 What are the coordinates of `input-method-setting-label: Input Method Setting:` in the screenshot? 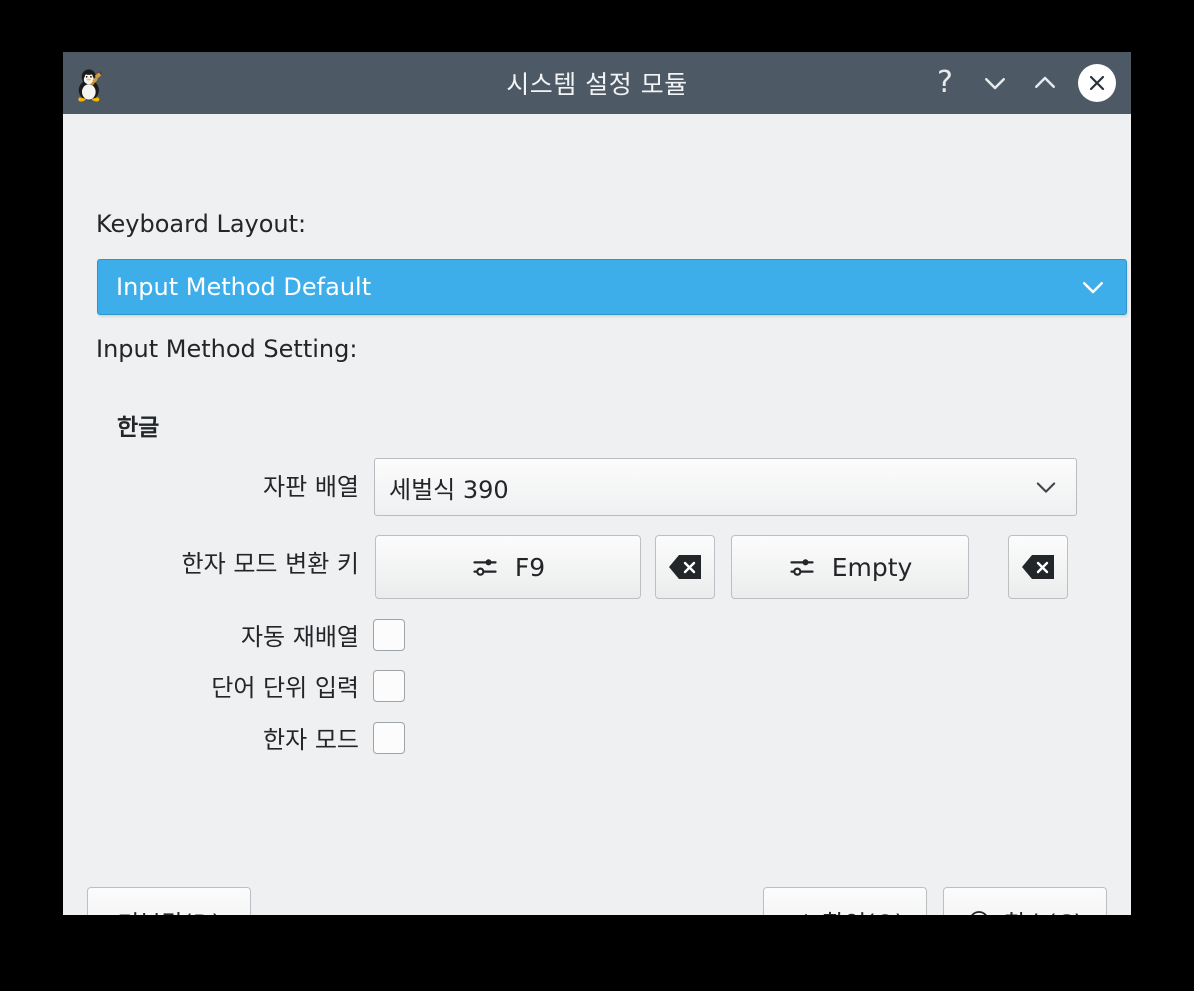 It's located at (227, 349).